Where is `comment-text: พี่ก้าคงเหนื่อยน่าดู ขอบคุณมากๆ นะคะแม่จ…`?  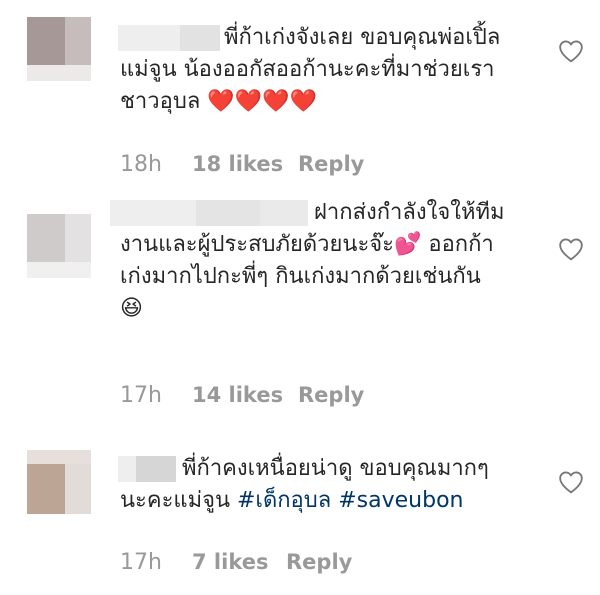
comment-text: พี่ก้าคงเหนื่อยน่าดู ขอบคุณมากๆ นะคะแม่จ… is located at coordinates (330, 485).